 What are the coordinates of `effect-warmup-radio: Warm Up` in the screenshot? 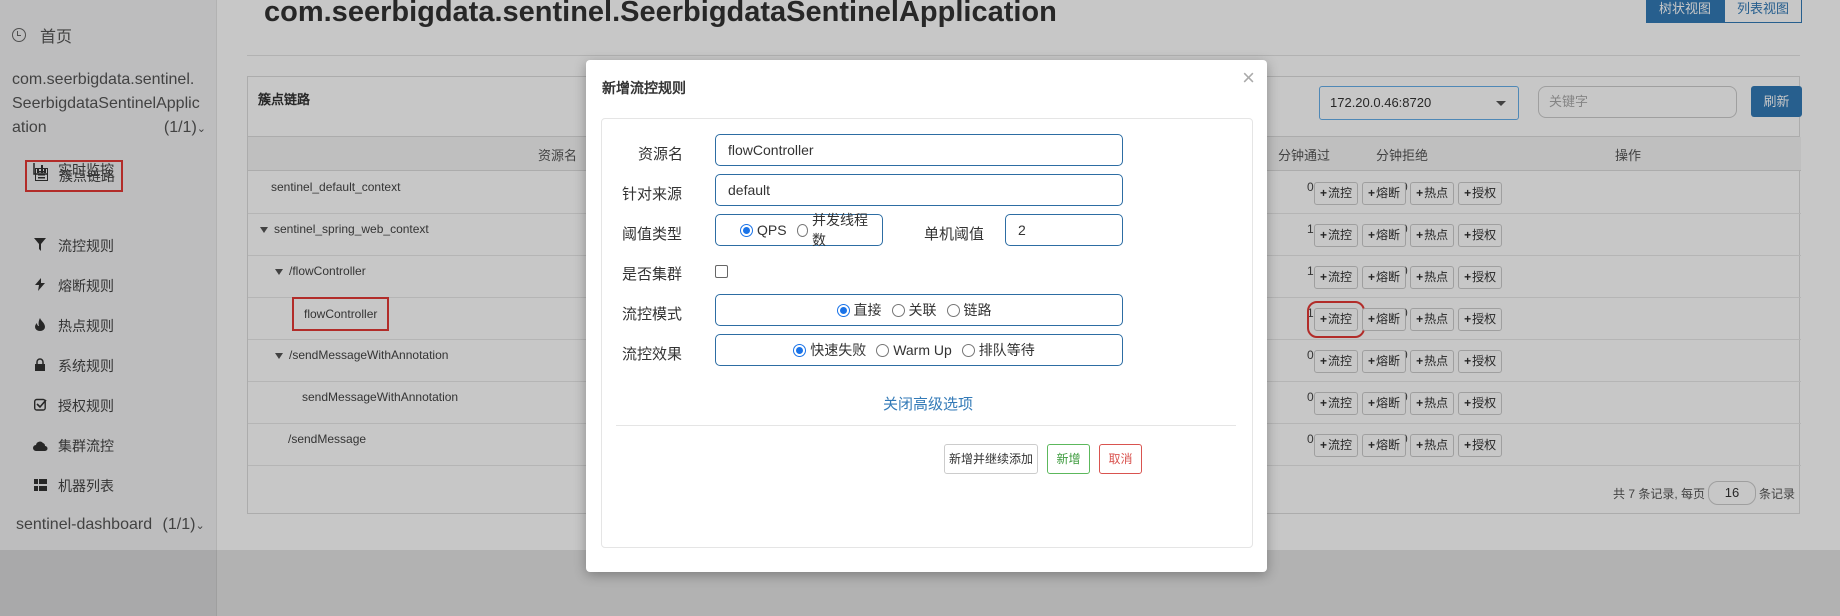 It's located at (914, 350).